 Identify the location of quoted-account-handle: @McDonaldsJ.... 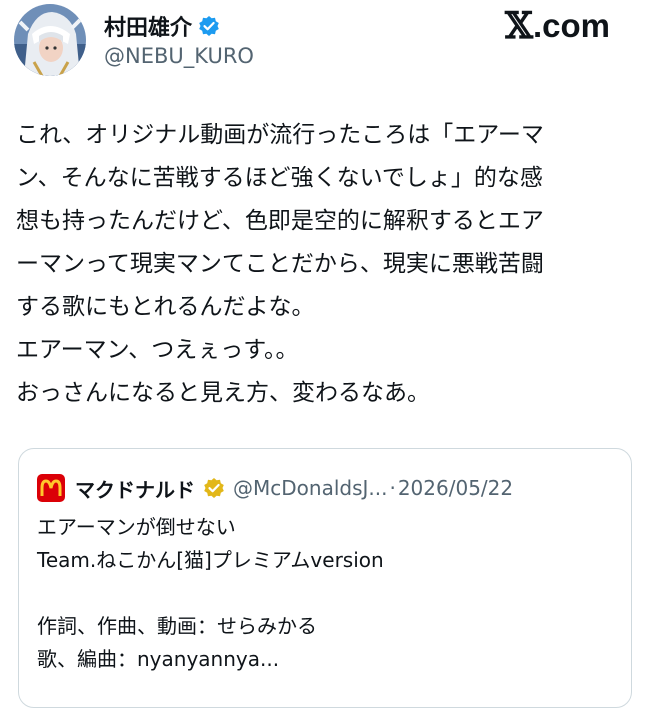
(310, 488).